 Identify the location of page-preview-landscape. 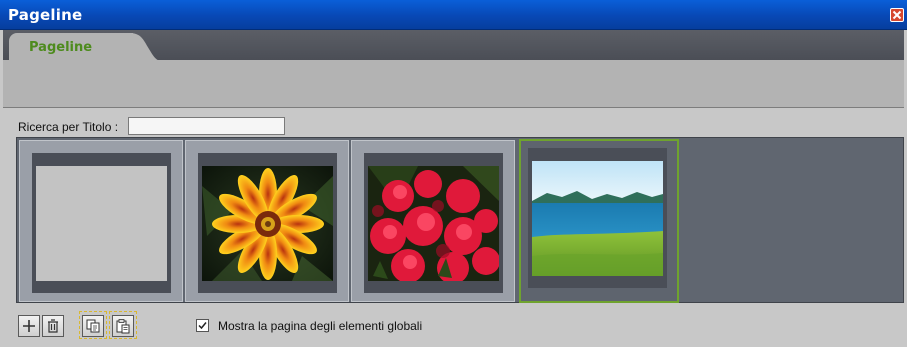
(597, 218).